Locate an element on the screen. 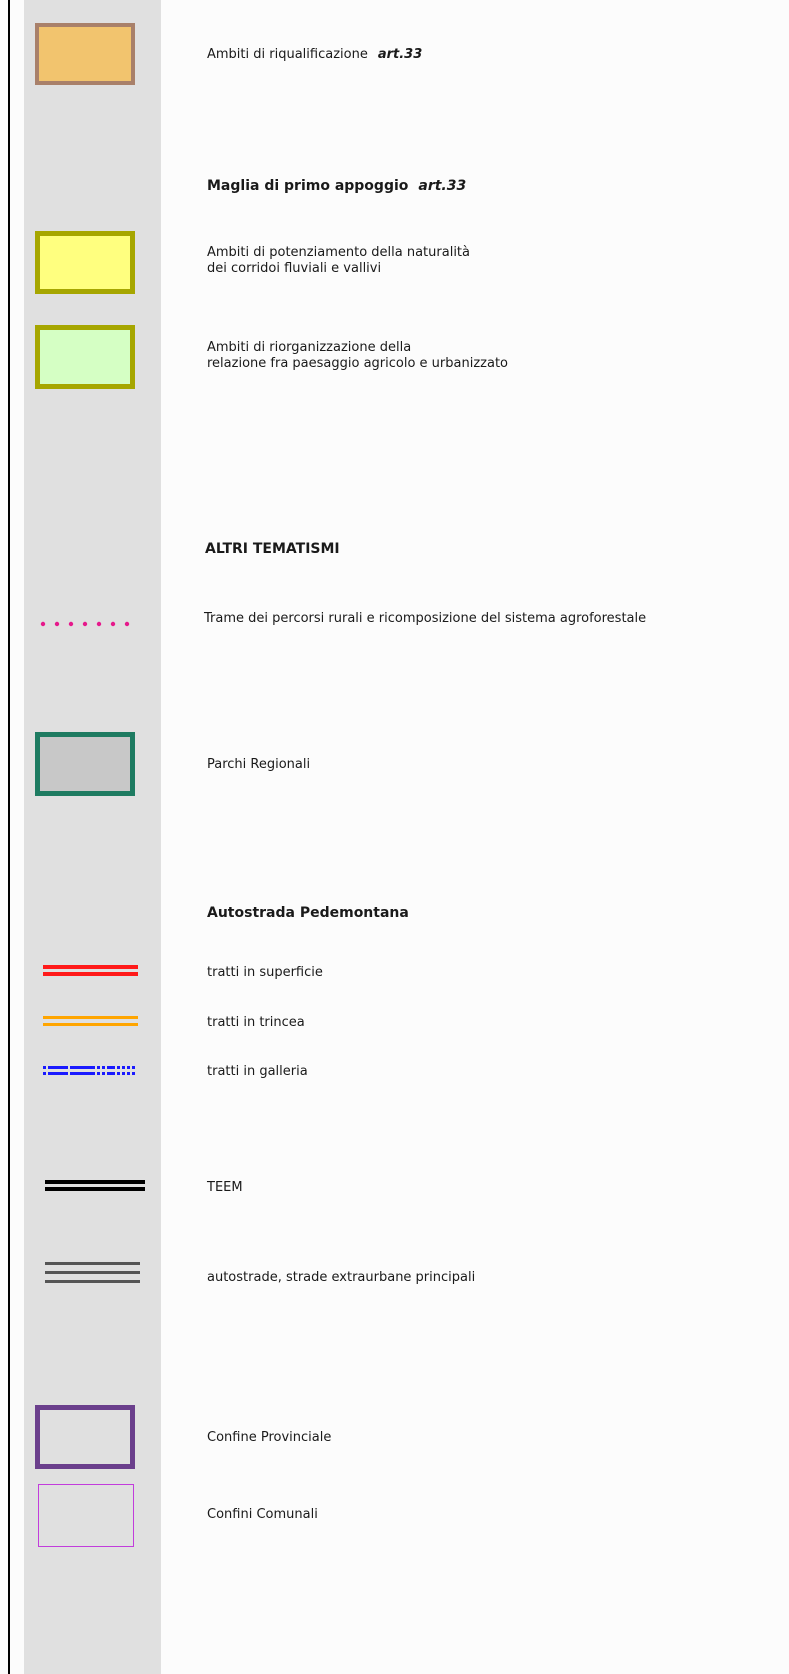 This screenshot has width=789, height=1674. confine-provinciale-label: Confine Provinciale is located at coordinates (269, 1437).